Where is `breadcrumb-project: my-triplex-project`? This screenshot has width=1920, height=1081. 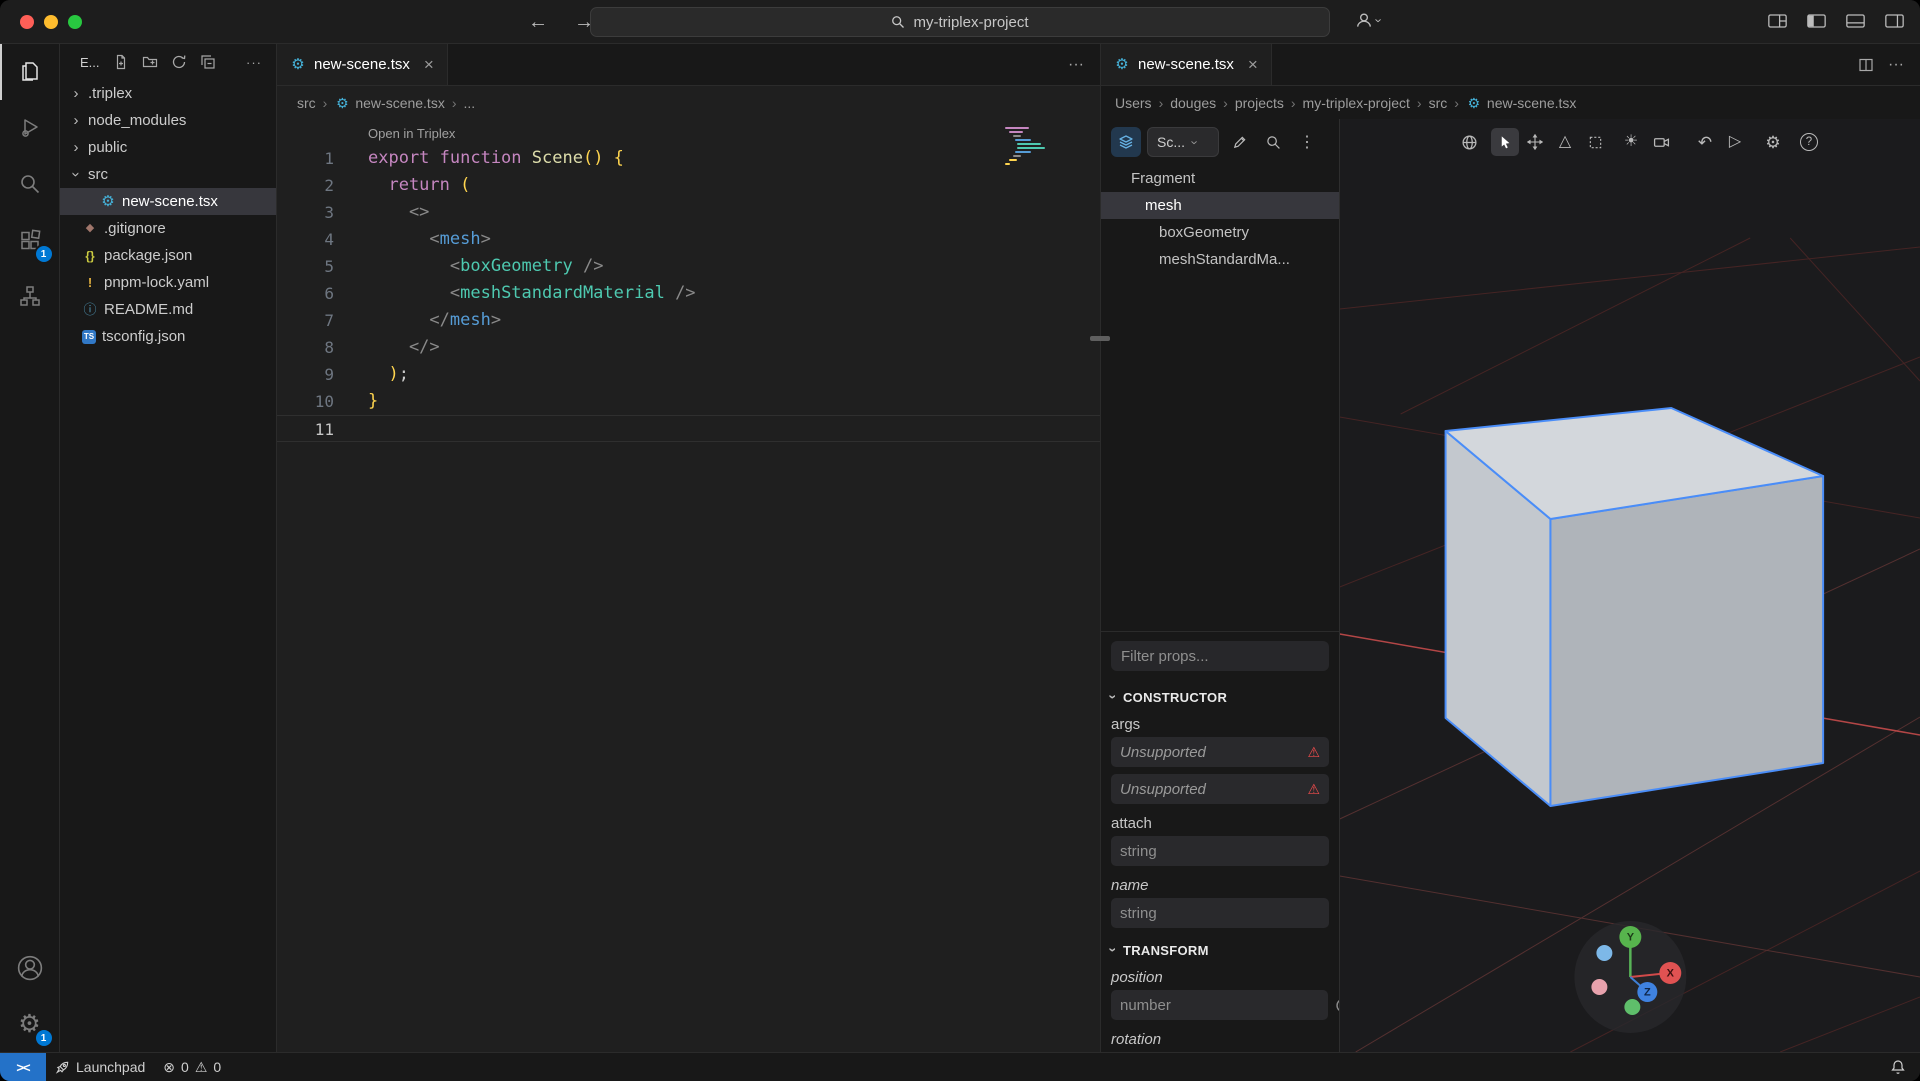 breadcrumb-project: my-triplex-project is located at coordinates (1356, 103).